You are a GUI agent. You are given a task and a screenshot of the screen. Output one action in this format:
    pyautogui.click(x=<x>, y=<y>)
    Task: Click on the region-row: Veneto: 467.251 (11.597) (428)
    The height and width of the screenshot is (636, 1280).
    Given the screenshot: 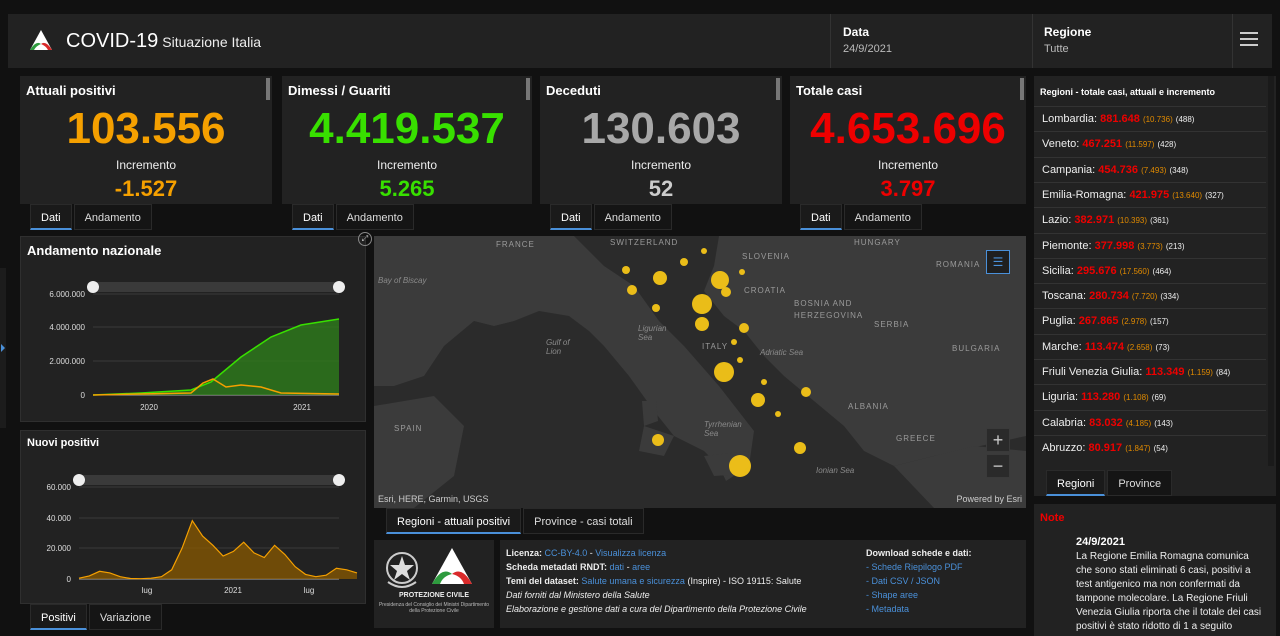 What is the action you would take?
    pyautogui.click(x=1150, y=143)
    